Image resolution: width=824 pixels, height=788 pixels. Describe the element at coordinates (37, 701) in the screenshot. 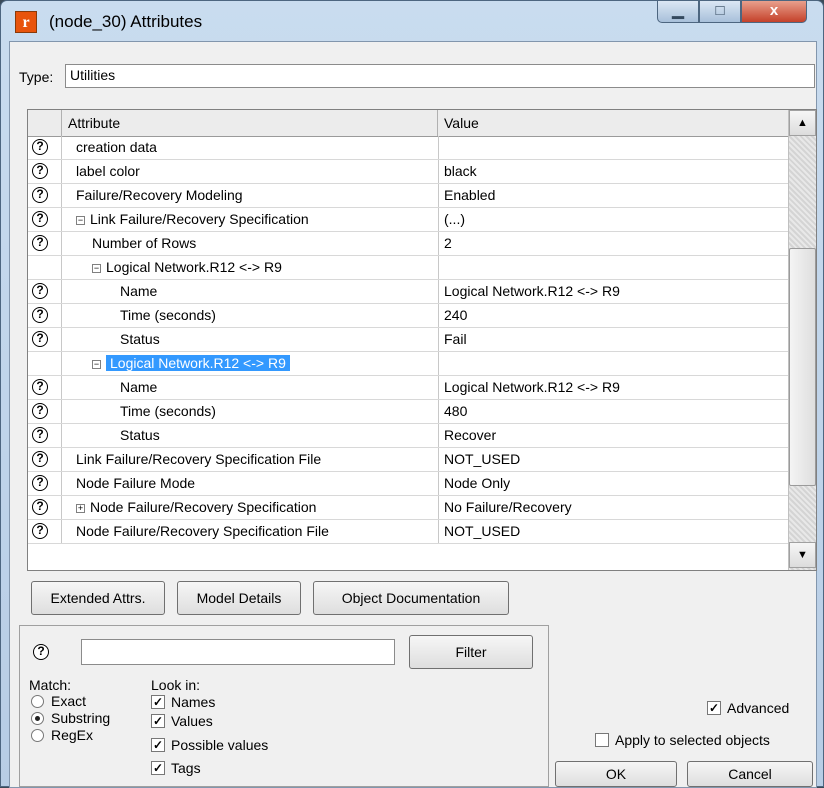

I see `match-exact-radio` at that location.